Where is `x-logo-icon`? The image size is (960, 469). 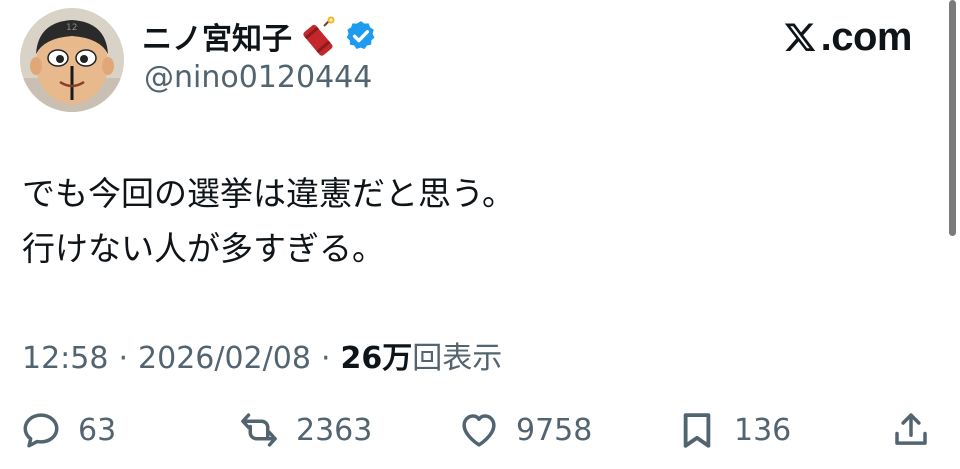
x-logo-icon is located at coordinates (800, 37).